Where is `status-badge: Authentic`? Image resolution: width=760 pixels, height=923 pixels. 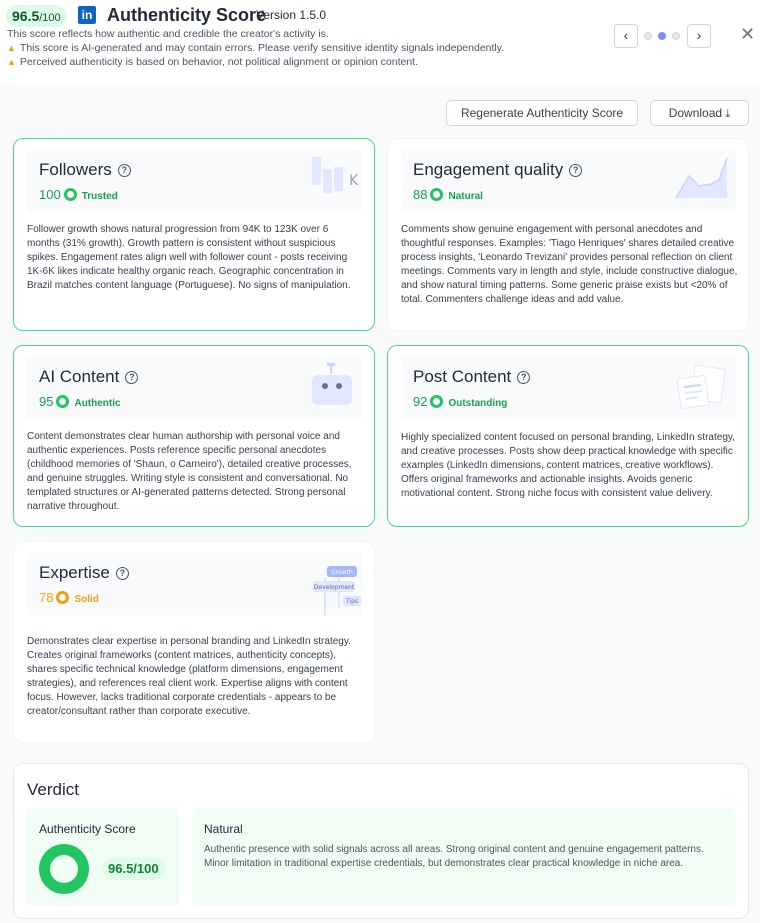 status-badge: Authentic is located at coordinates (97, 403).